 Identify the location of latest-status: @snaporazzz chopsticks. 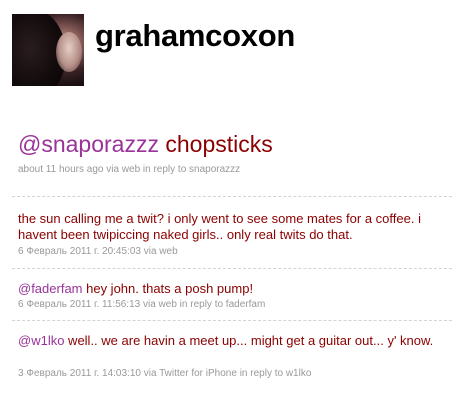
(233, 144).